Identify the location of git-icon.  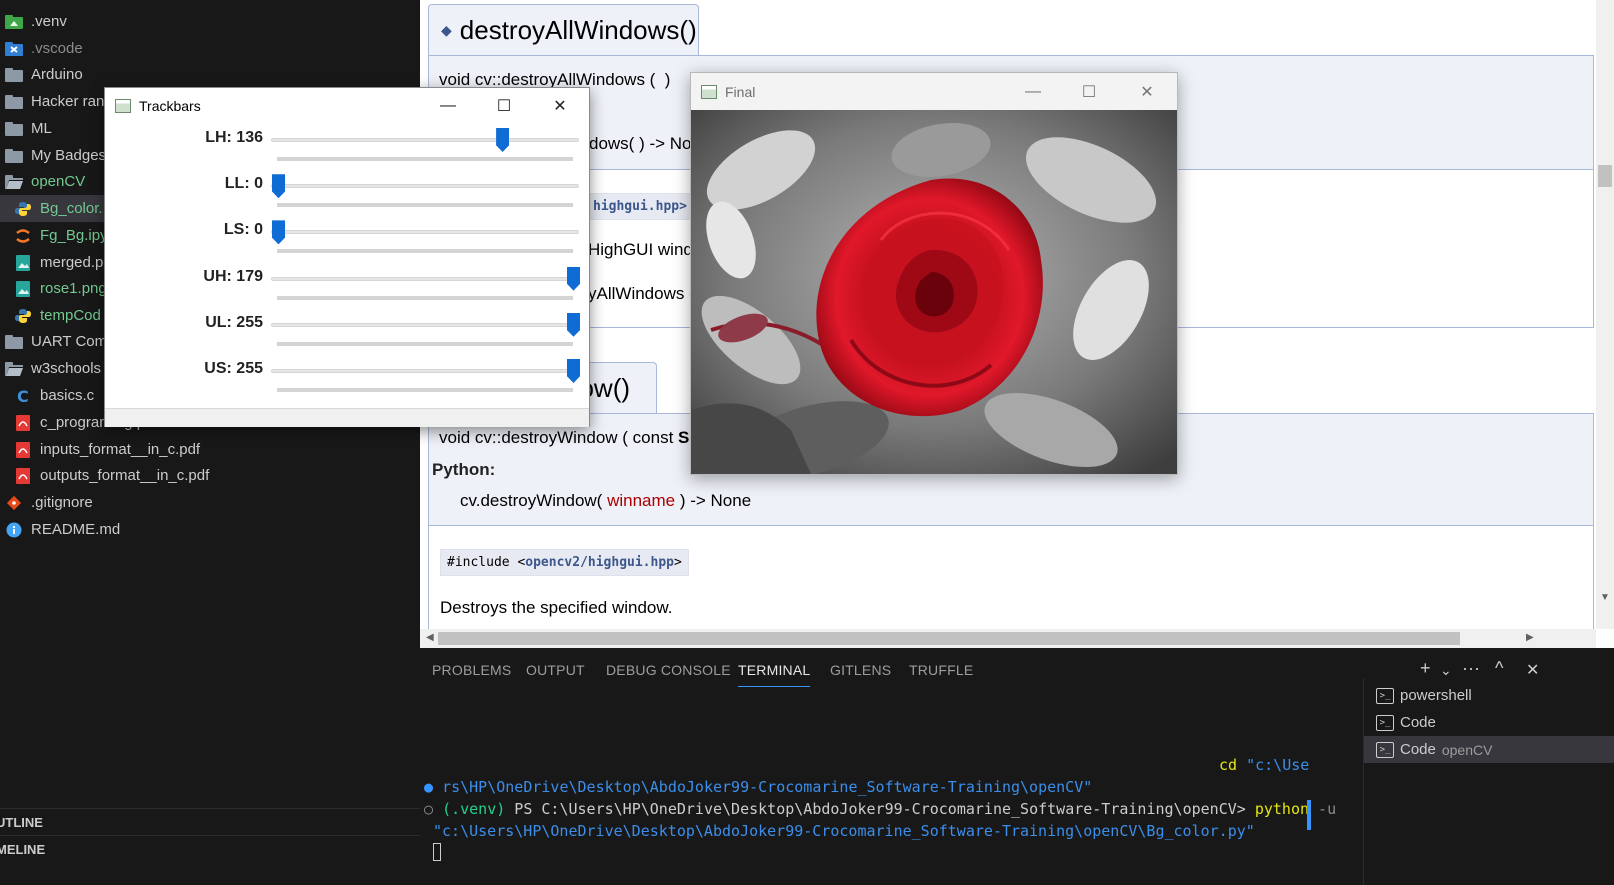
(14, 503).